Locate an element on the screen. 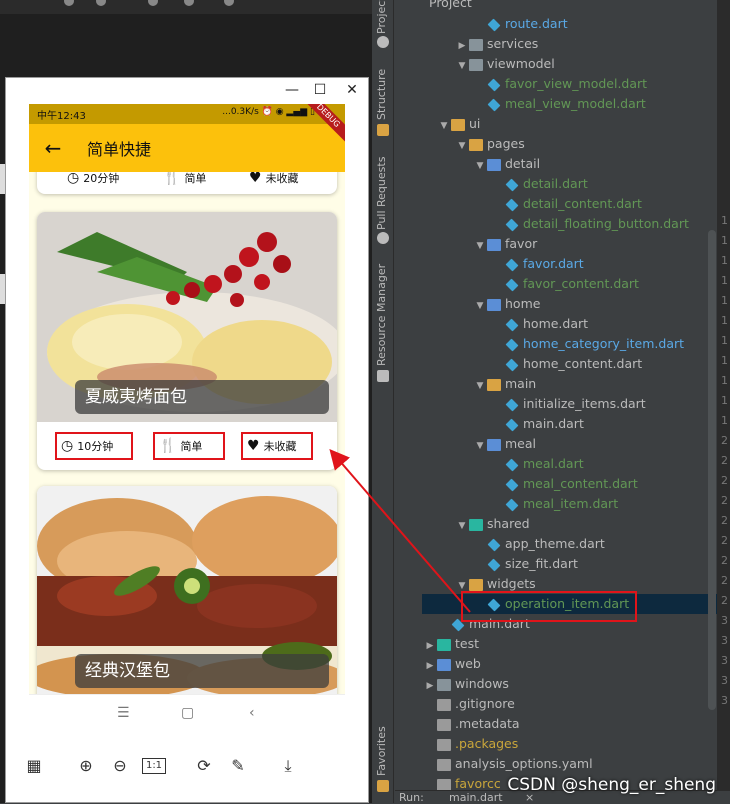 The width and height of the screenshot is (730, 804). tree-file: favor_view_model.dart is located at coordinates (560, 84).